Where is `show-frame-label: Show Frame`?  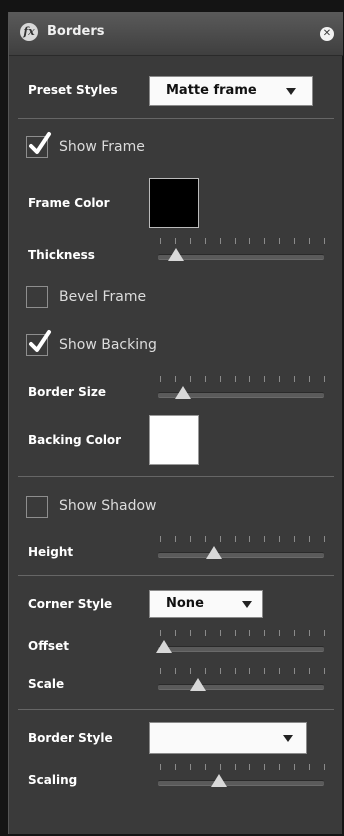
show-frame-label: Show Frame is located at coordinates (102, 147).